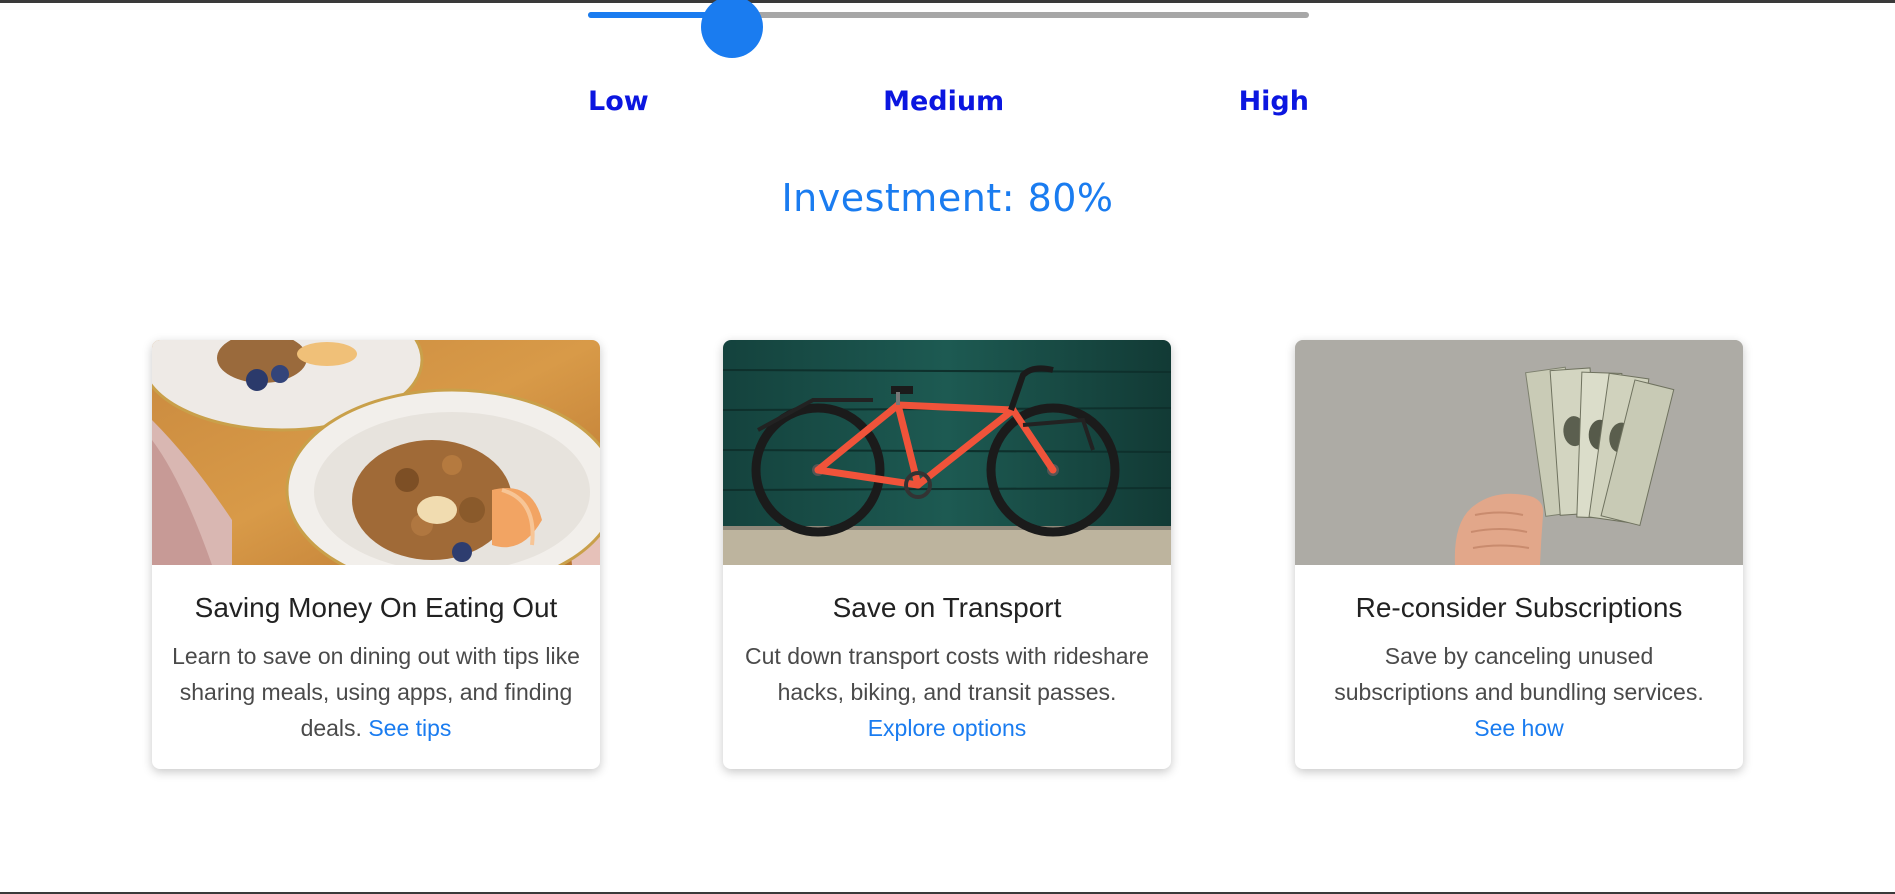  What do you see at coordinates (1519, 607) in the screenshot?
I see `card-title: Re-consider Subscriptions` at bounding box center [1519, 607].